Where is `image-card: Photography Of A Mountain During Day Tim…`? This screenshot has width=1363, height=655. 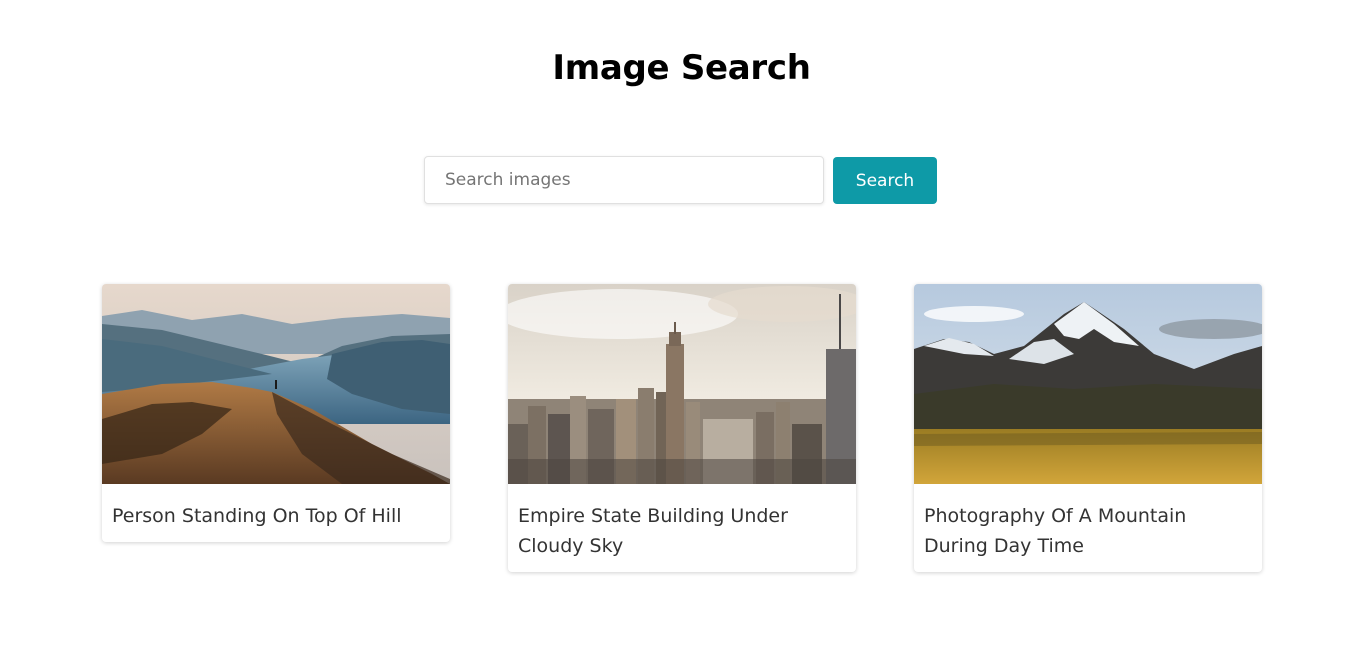
image-card: Photography Of A Mountain During Day Tim… is located at coordinates (1088, 428).